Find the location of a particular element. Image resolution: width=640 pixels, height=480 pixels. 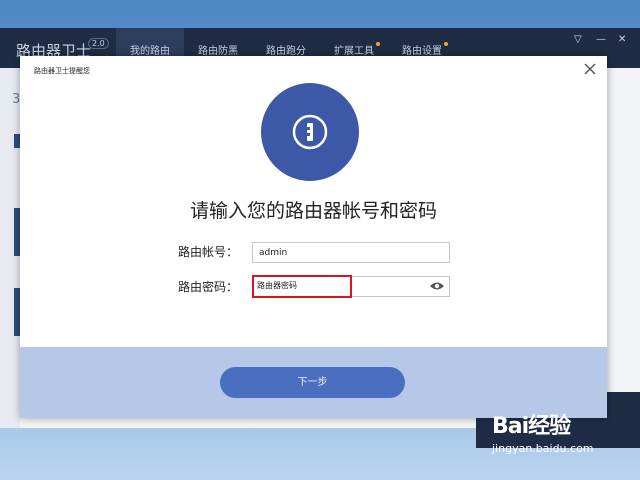

password-label: 路由密码： is located at coordinates (208, 287).